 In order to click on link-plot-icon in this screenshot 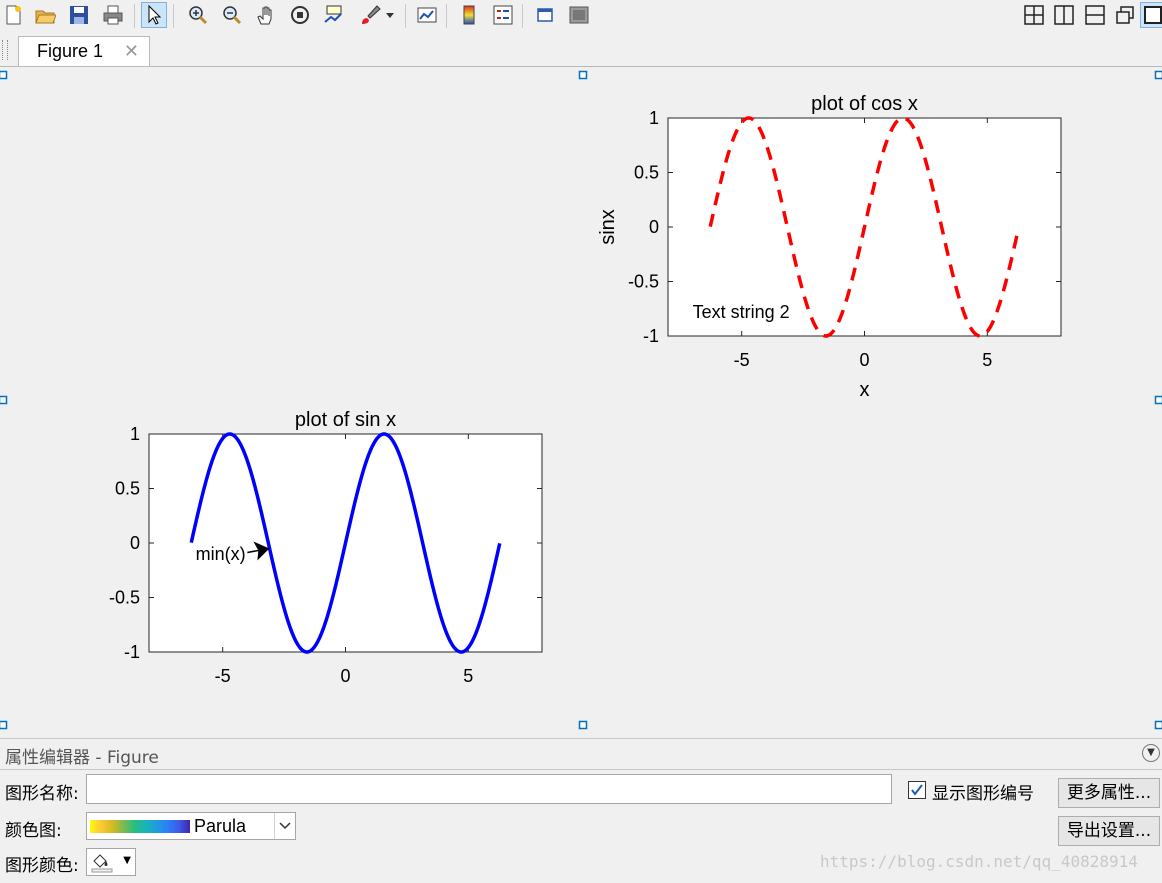, I will do `click(427, 15)`.